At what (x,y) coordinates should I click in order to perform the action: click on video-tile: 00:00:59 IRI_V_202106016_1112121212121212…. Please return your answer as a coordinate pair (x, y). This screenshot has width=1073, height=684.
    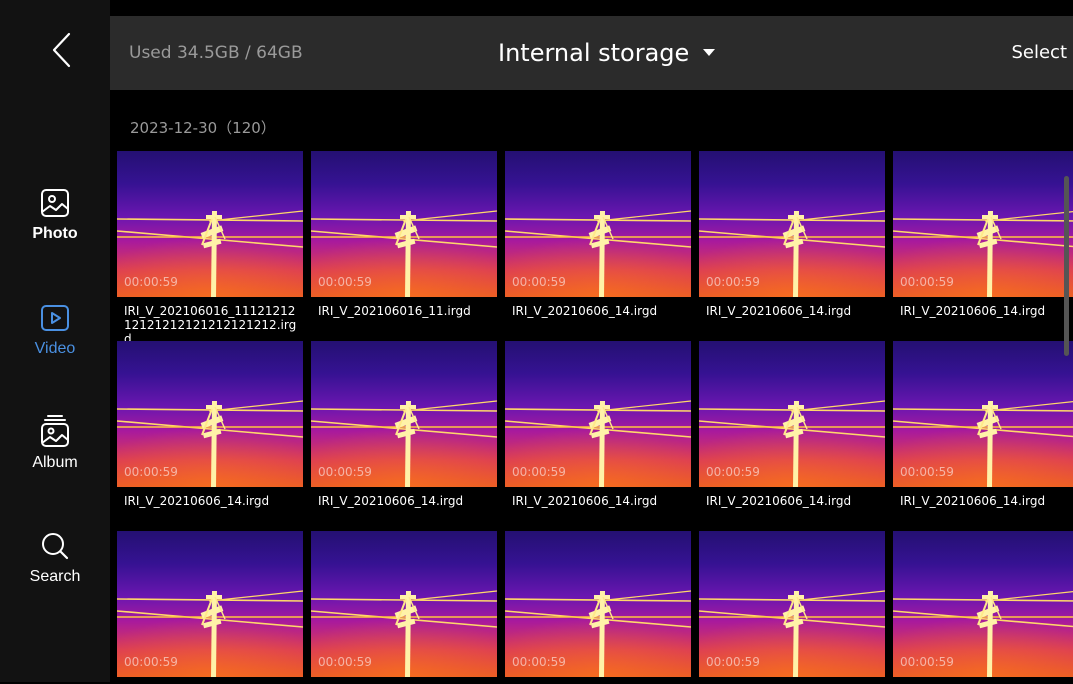
    Looking at the image, I should click on (210, 248).